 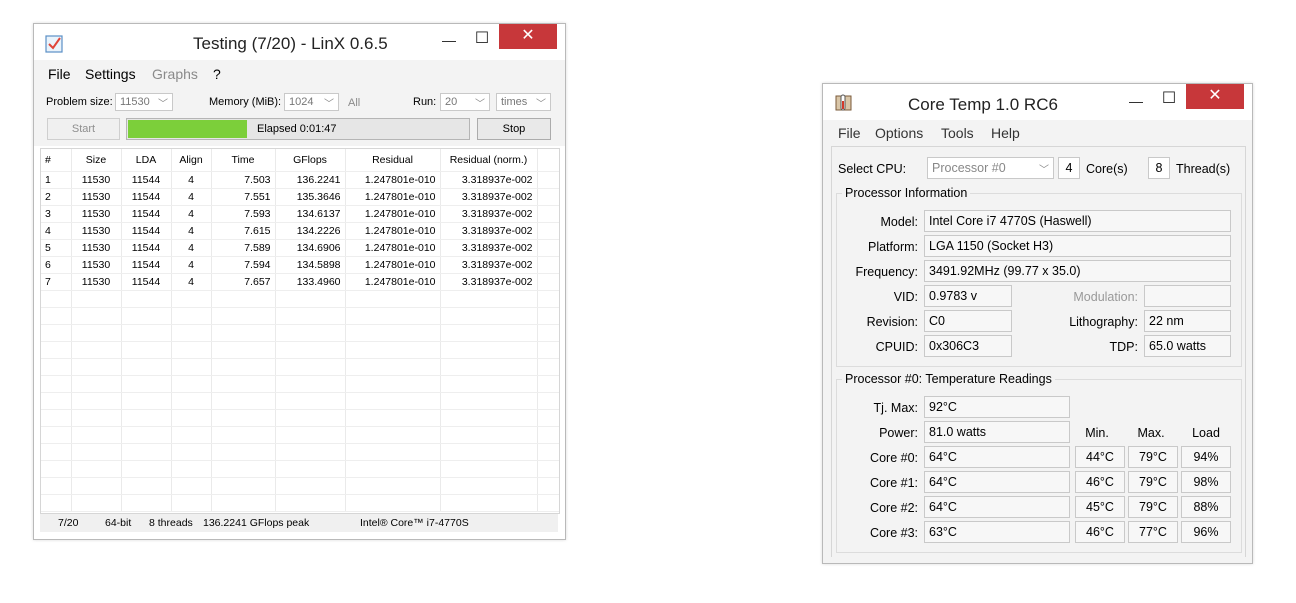 I want to click on table-cell: 134.2226, so click(x=310, y=231).